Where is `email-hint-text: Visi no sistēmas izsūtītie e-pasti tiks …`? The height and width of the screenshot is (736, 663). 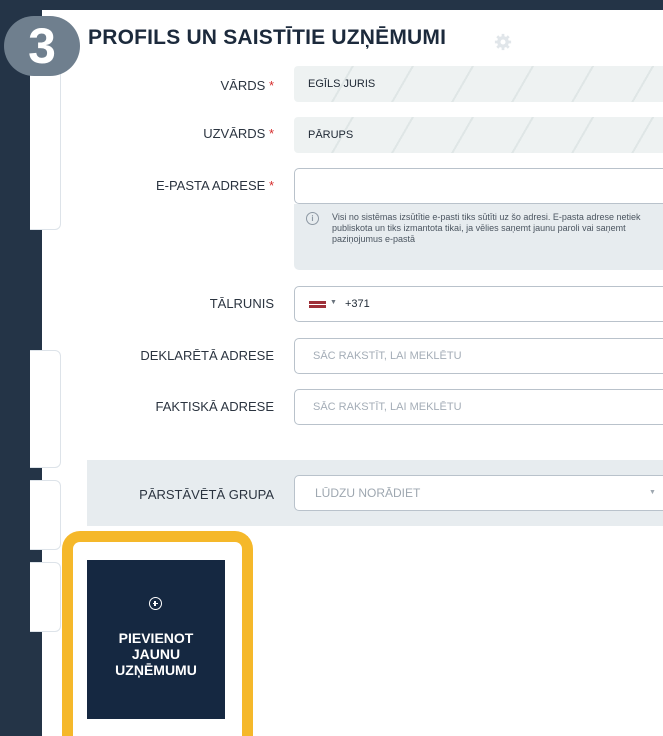 email-hint-text: Visi no sistēmas izsūtītie e-pasti tiks … is located at coordinates (486, 228).